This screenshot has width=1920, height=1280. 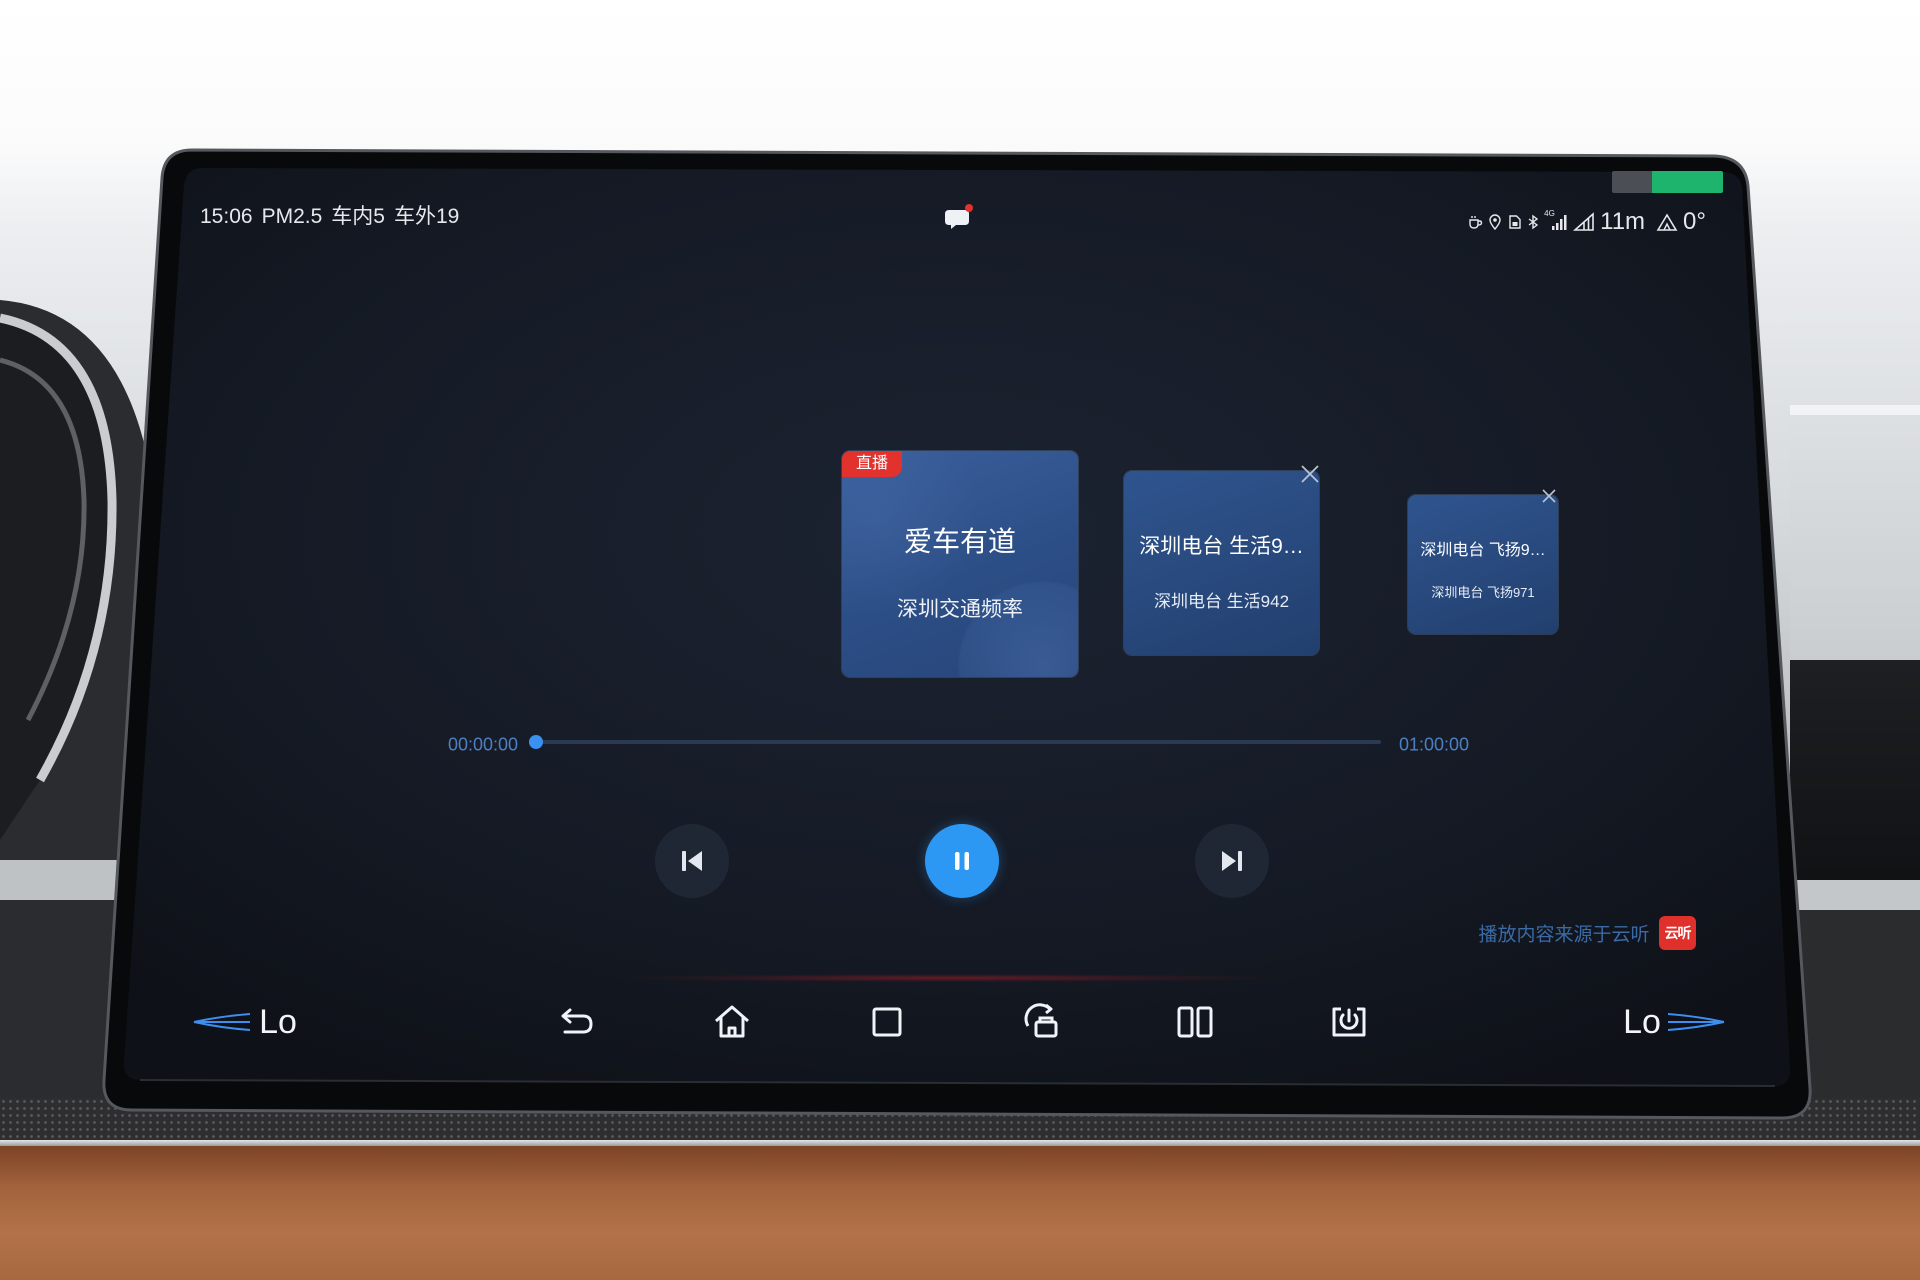 What do you see at coordinates (536, 742) in the screenshot?
I see `progress-handle` at bounding box center [536, 742].